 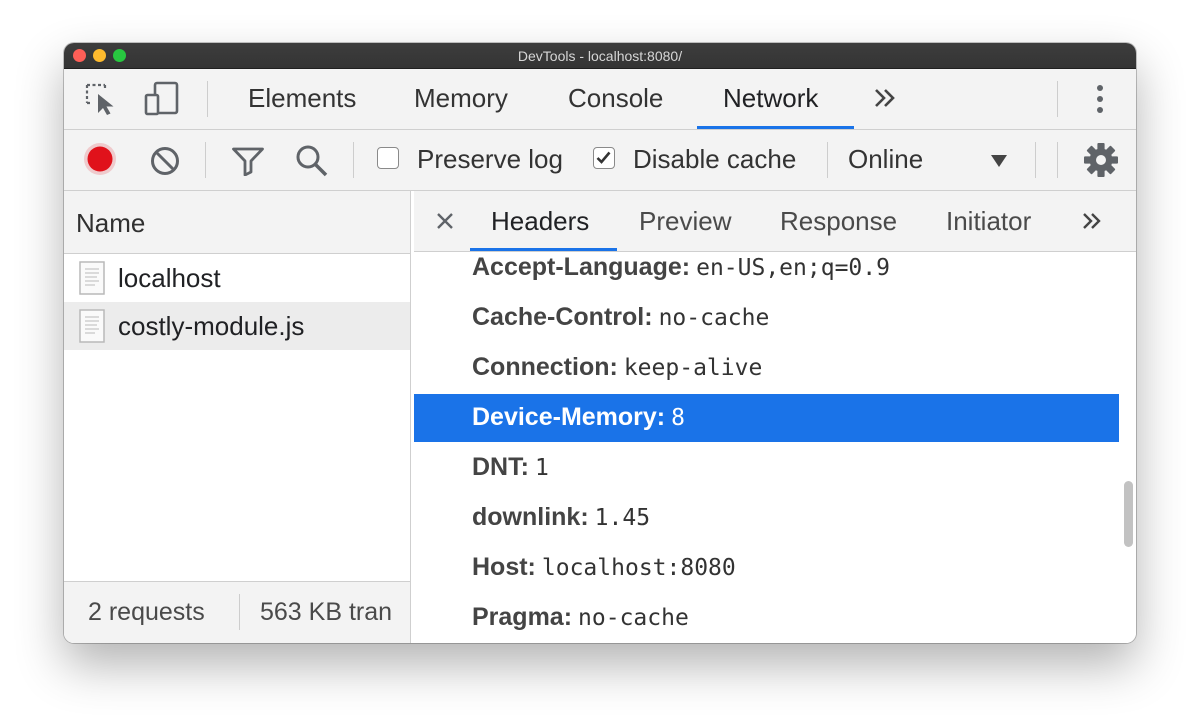 I want to click on header-name: Connection:, so click(x=545, y=367).